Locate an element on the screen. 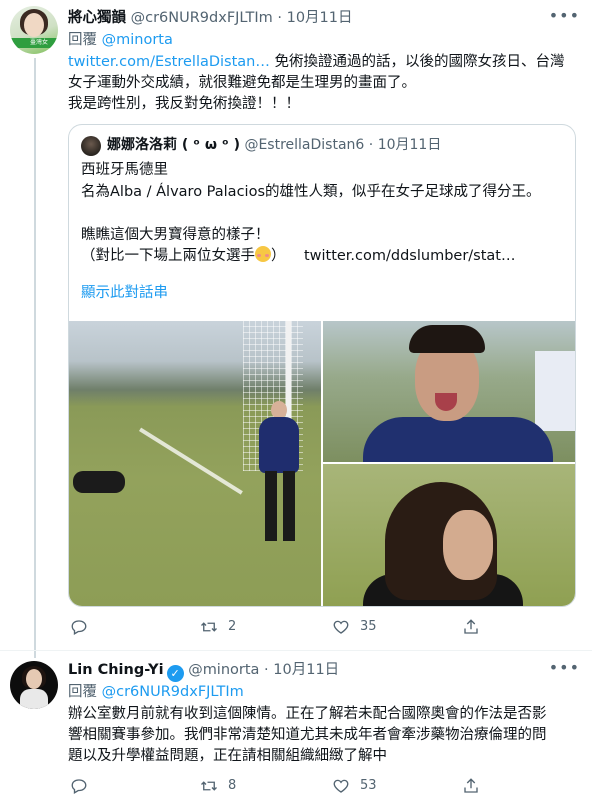  like-count: 53 is located at coordinates (368, 785).